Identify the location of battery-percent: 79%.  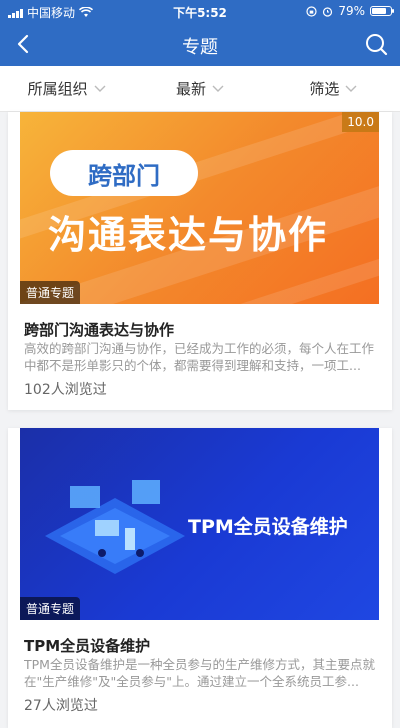
(351, 11).